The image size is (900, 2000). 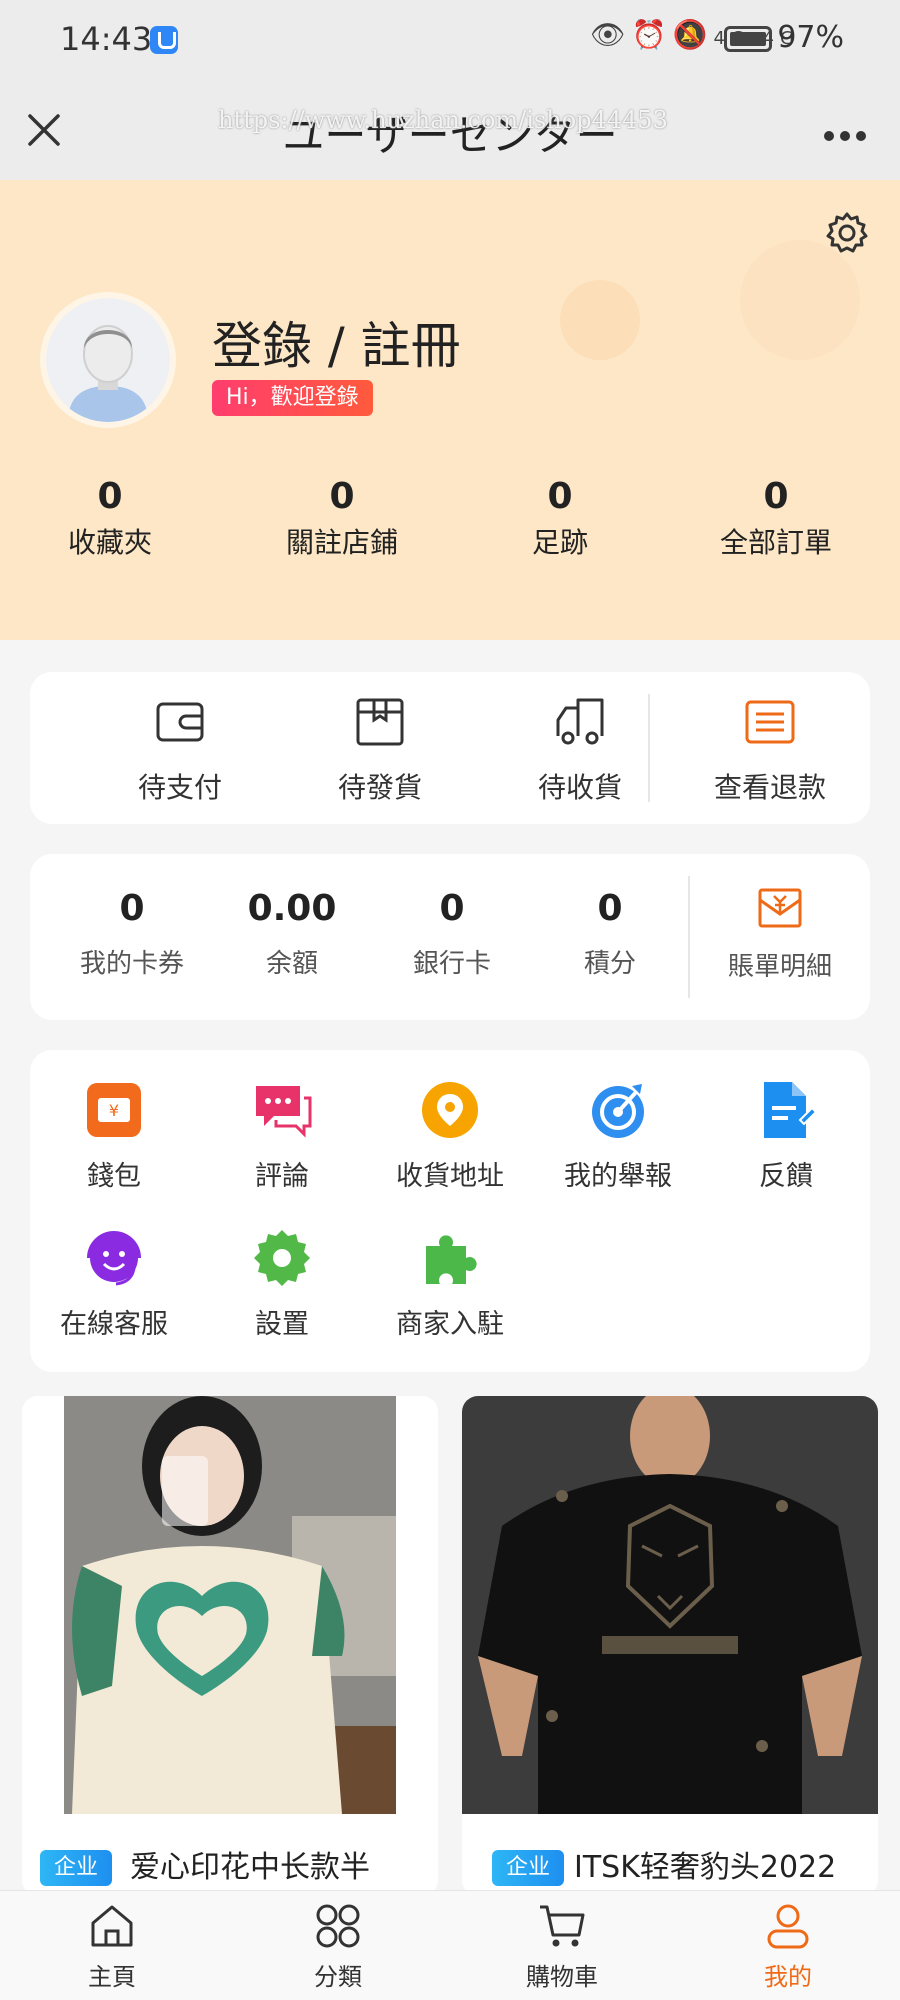 What do you see at coordinates (579, 787) in the screenshot?
I see `order-label: 待收貨` at bounding box center [579, 787].